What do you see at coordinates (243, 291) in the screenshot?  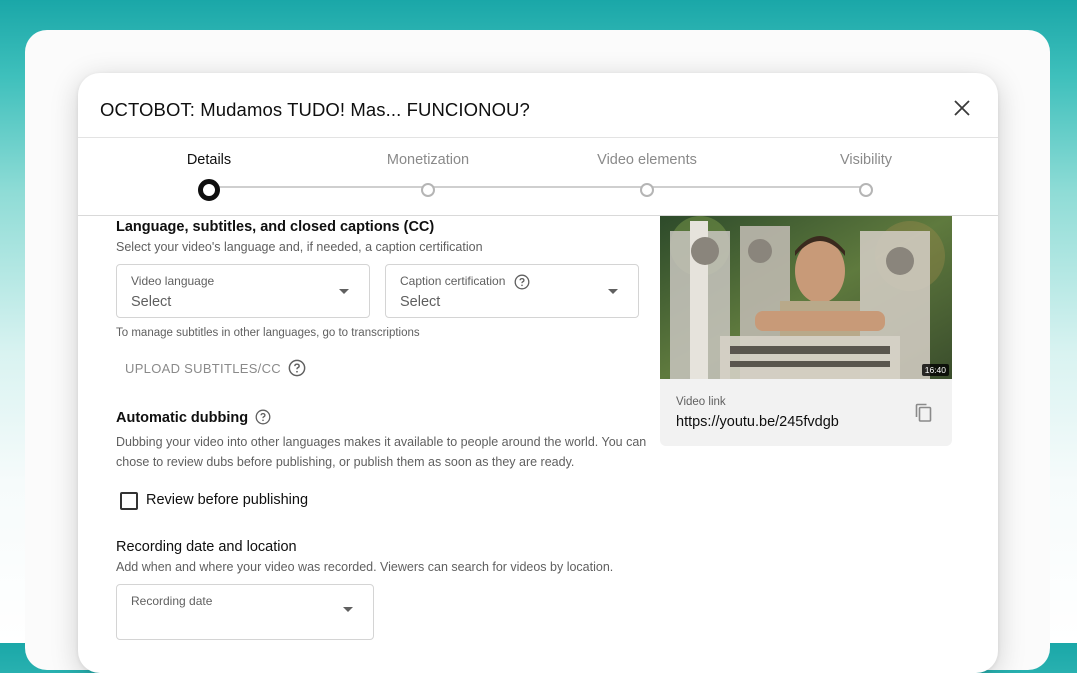 I see `video-language-select: Video language Select` at bounding box center [243, 291].